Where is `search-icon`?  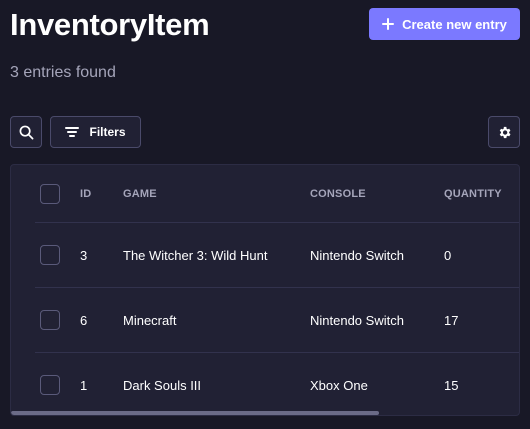 search-icon is located at coordinates (26, 132).